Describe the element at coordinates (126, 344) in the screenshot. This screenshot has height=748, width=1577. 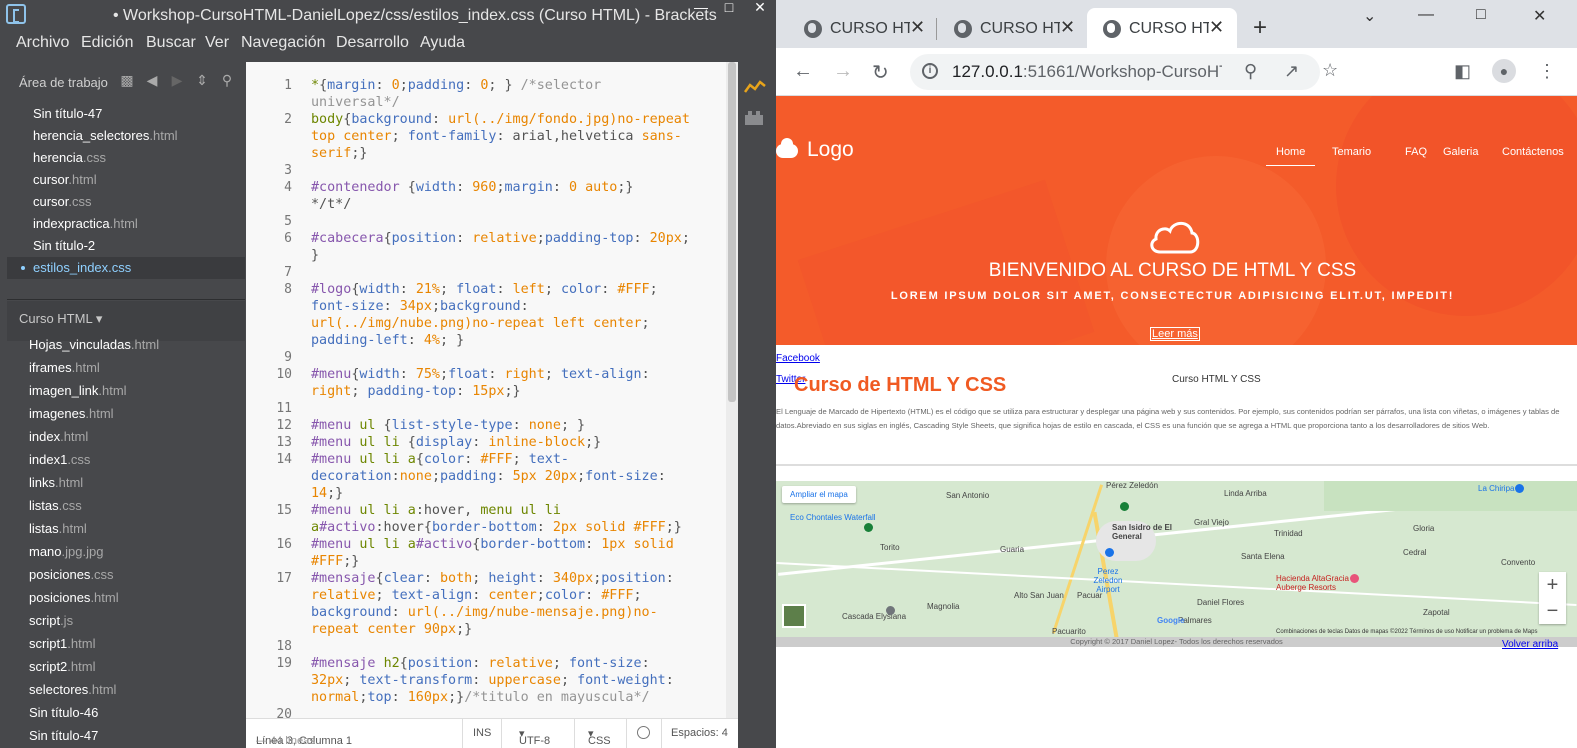
I see `project-file-item: Hojas_vinculadas.html` at that location.